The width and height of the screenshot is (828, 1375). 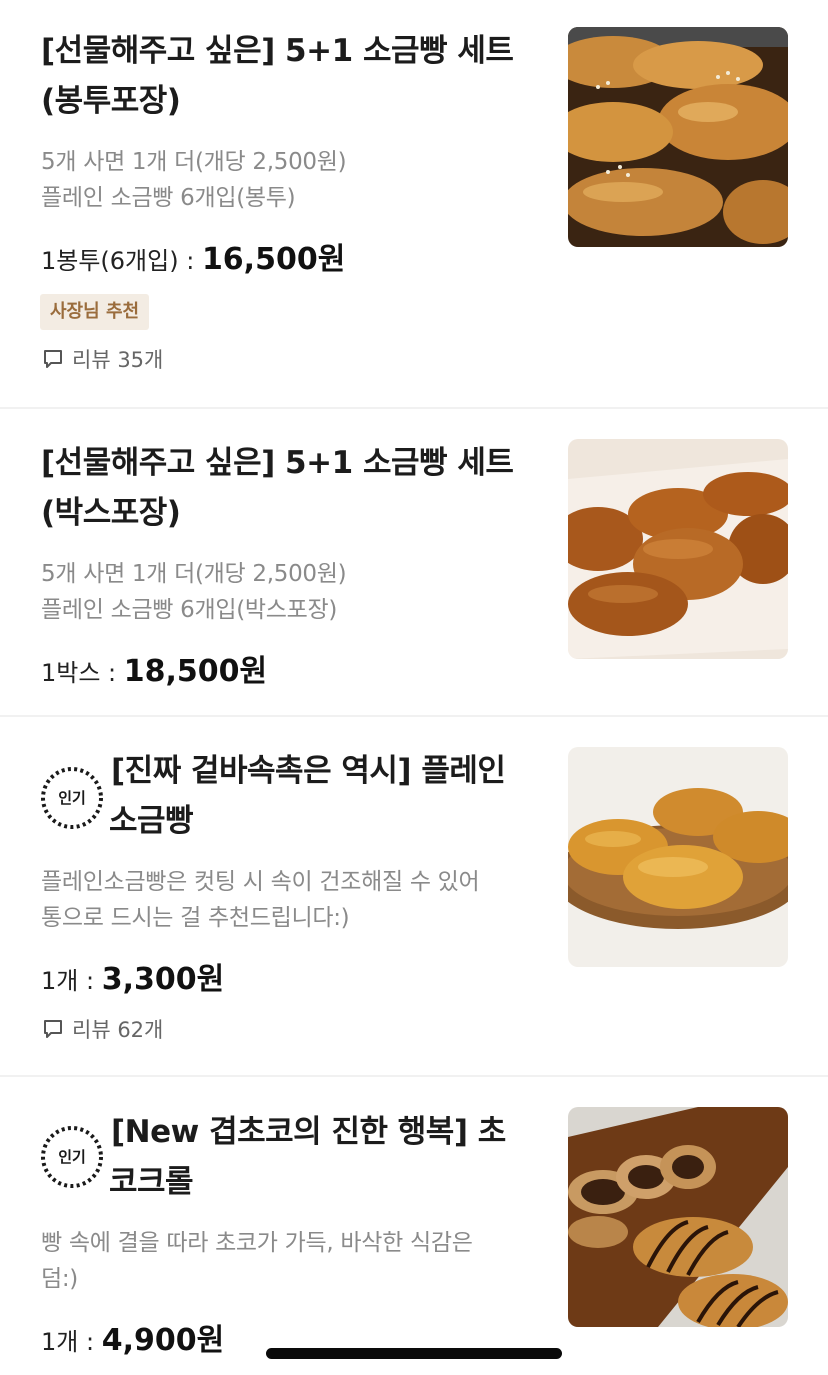 I want to click on home-indicator, so click(x=414, y=1353).